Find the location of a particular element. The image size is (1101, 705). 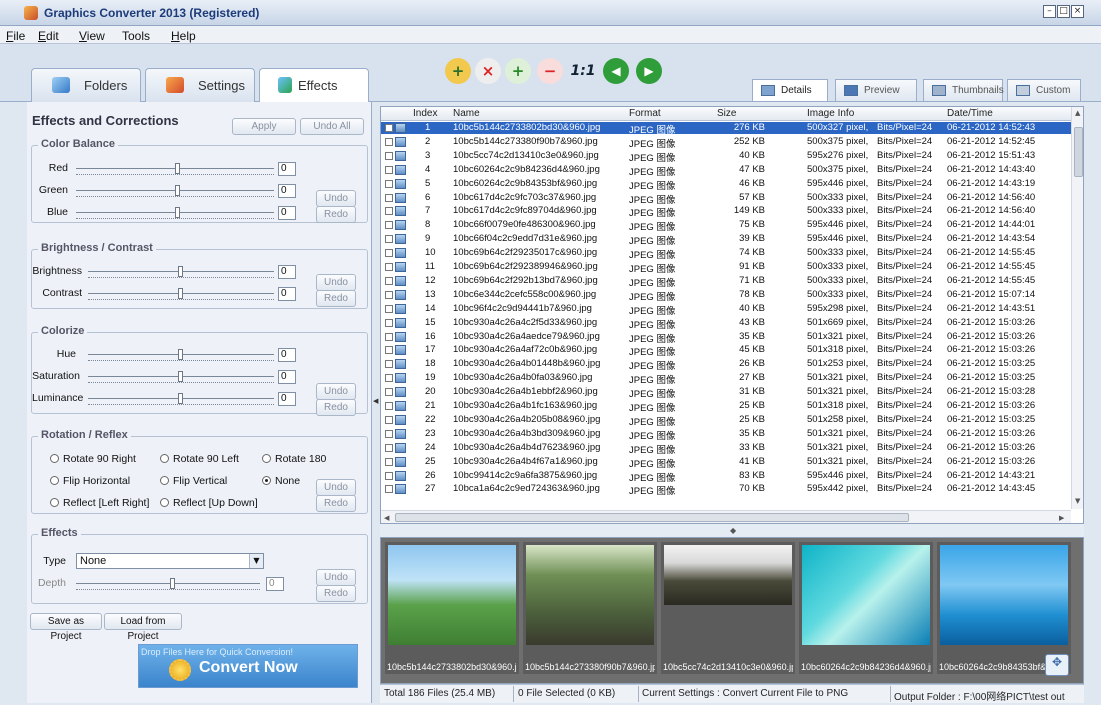

previous-arrow-icon: ◀ is located at coordinates (616, 71).